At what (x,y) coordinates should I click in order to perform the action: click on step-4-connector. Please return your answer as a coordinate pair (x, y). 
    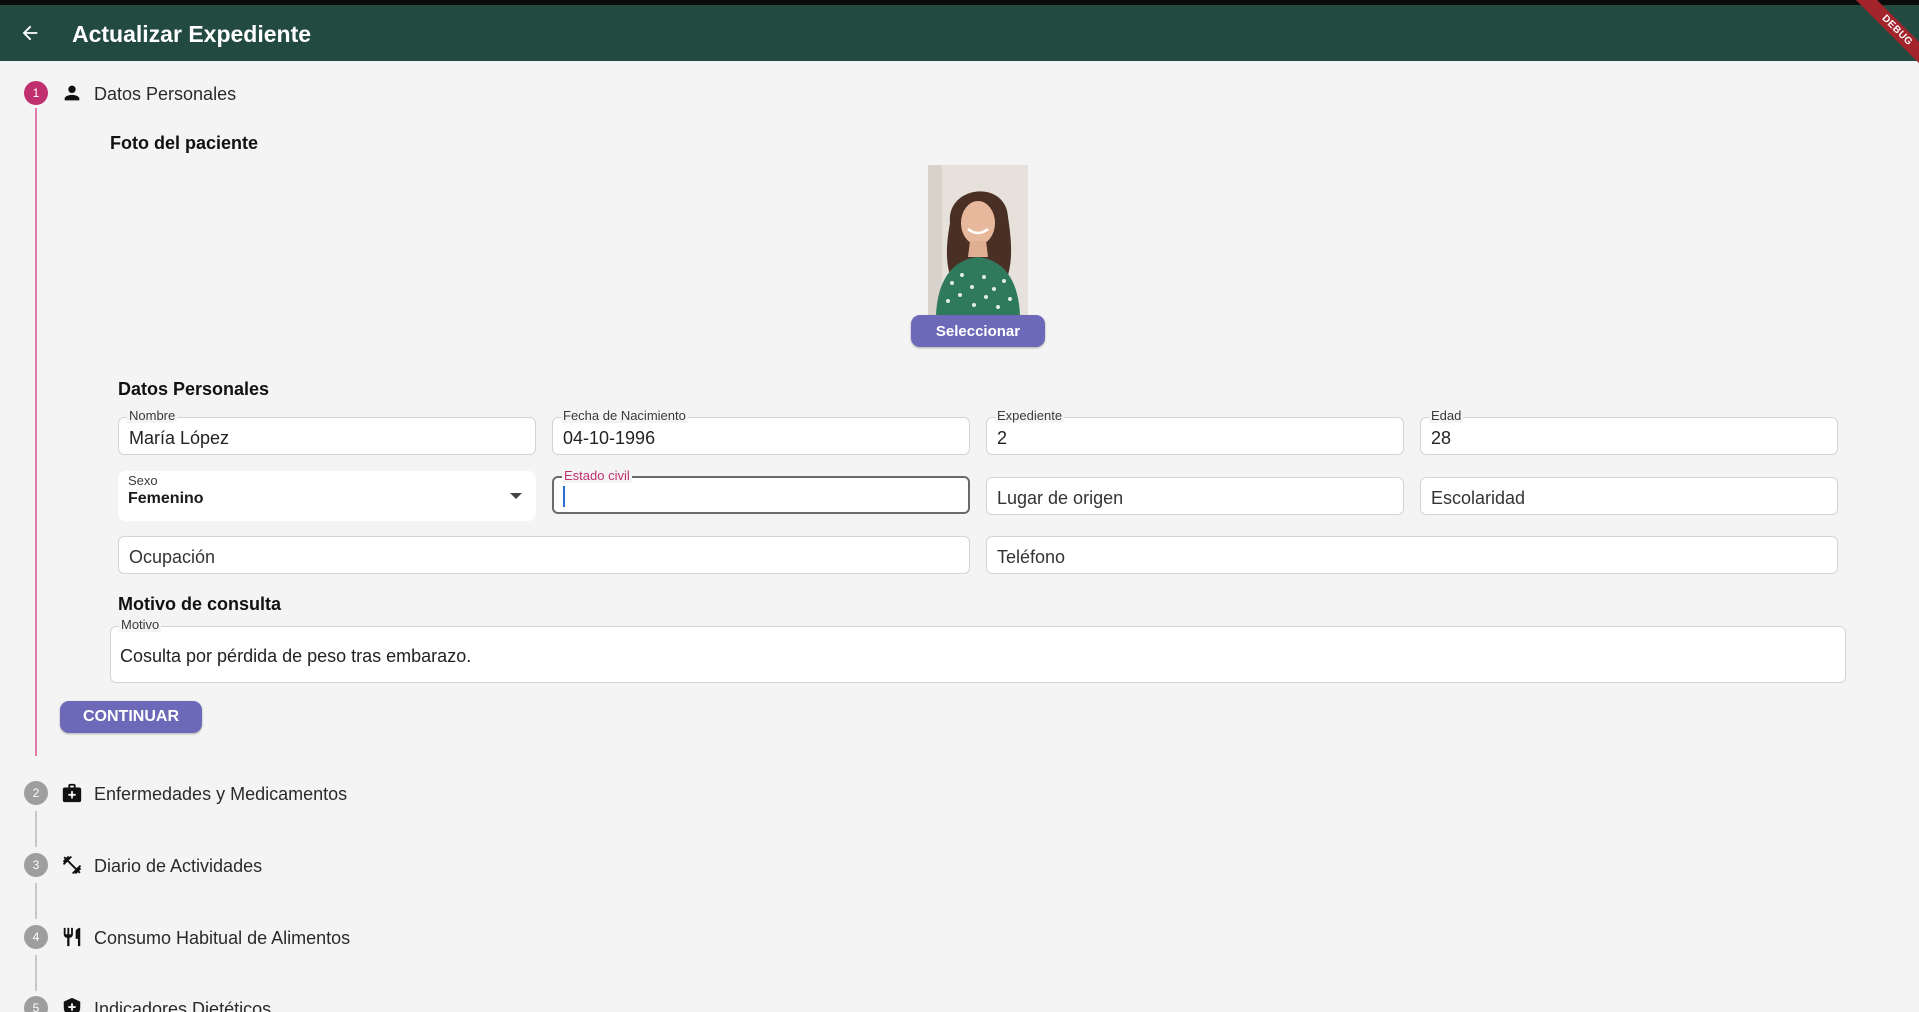
    Looking at the image, I should click on (36, 973).